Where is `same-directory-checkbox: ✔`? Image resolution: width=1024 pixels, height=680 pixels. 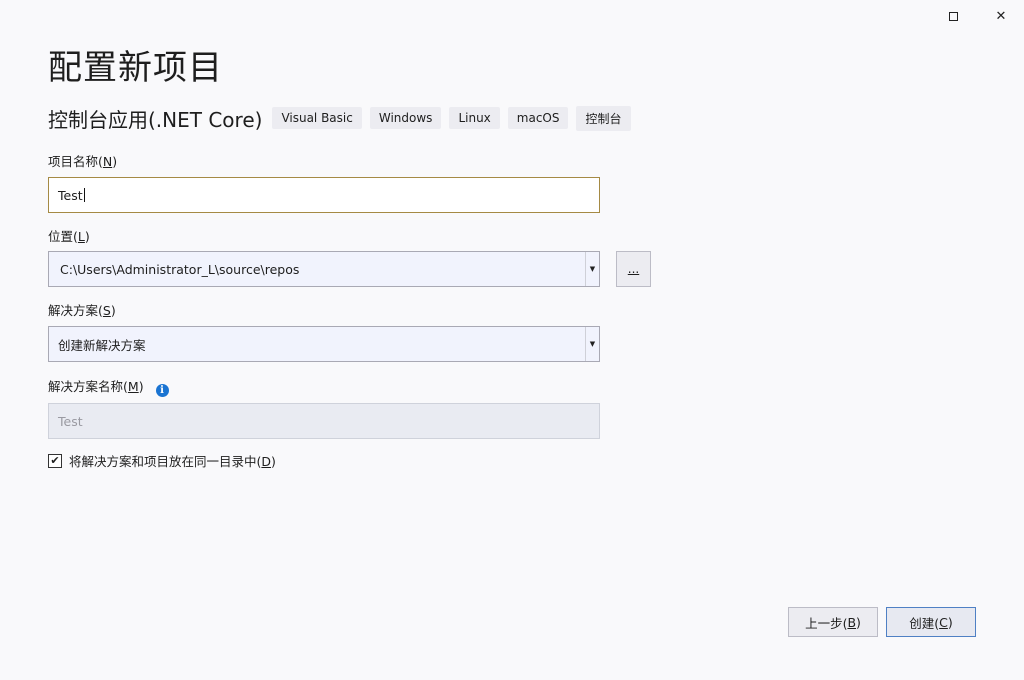
same-directory-checkbox: ✔ is located at coordinates (55, 460).